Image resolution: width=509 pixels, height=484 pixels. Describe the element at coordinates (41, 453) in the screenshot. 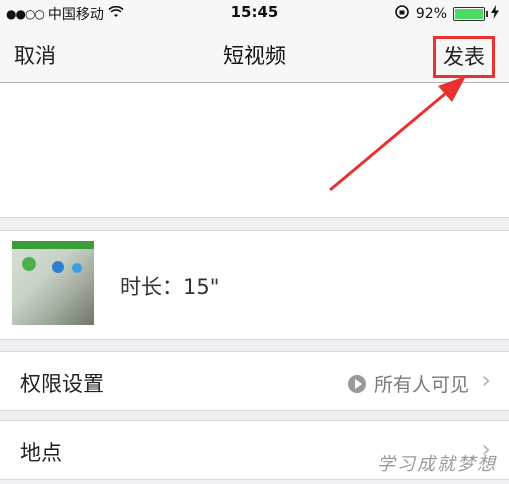

I see `location-label: 地点` at that location.